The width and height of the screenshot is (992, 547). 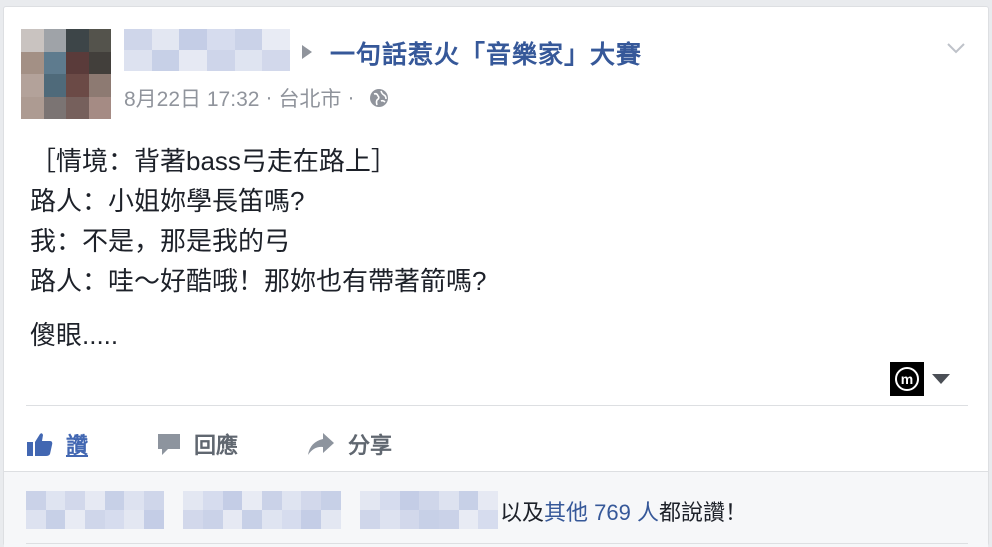 I want to click on post-timestamp: 8月22日 17:32, so click(x=191, y=98).